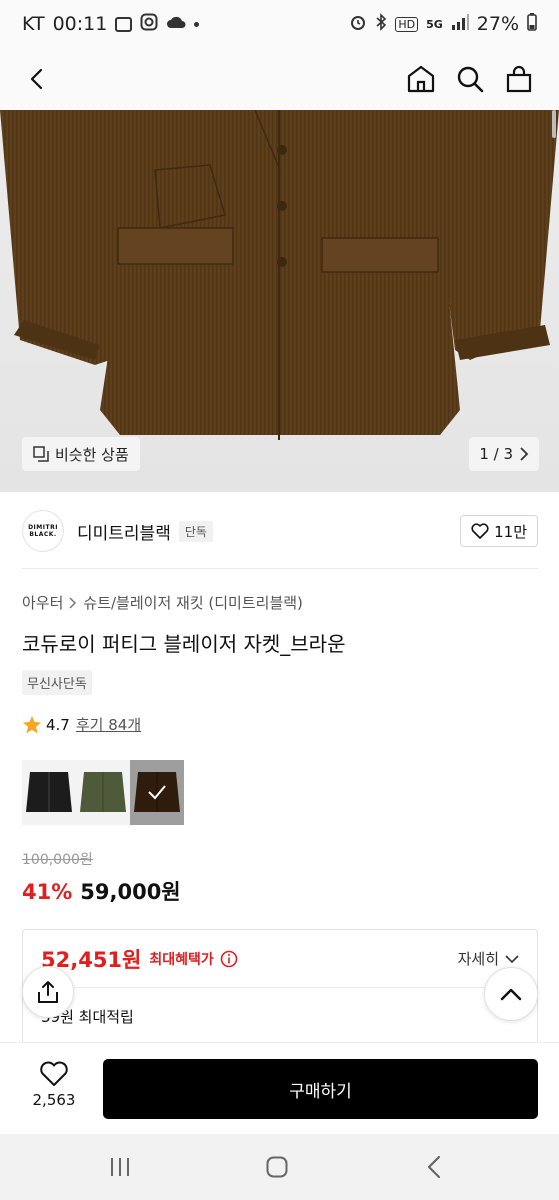  I want to click on check-icon, so click(157, 792).